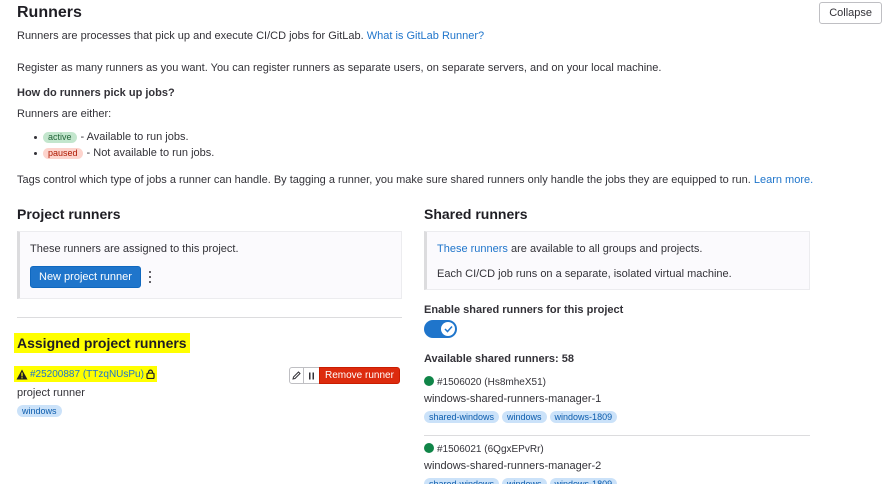  What do you see at coordinates (472, 249) in the screenshot?
I see `these-runners-link: These runners` at bounding box center [472, 249].